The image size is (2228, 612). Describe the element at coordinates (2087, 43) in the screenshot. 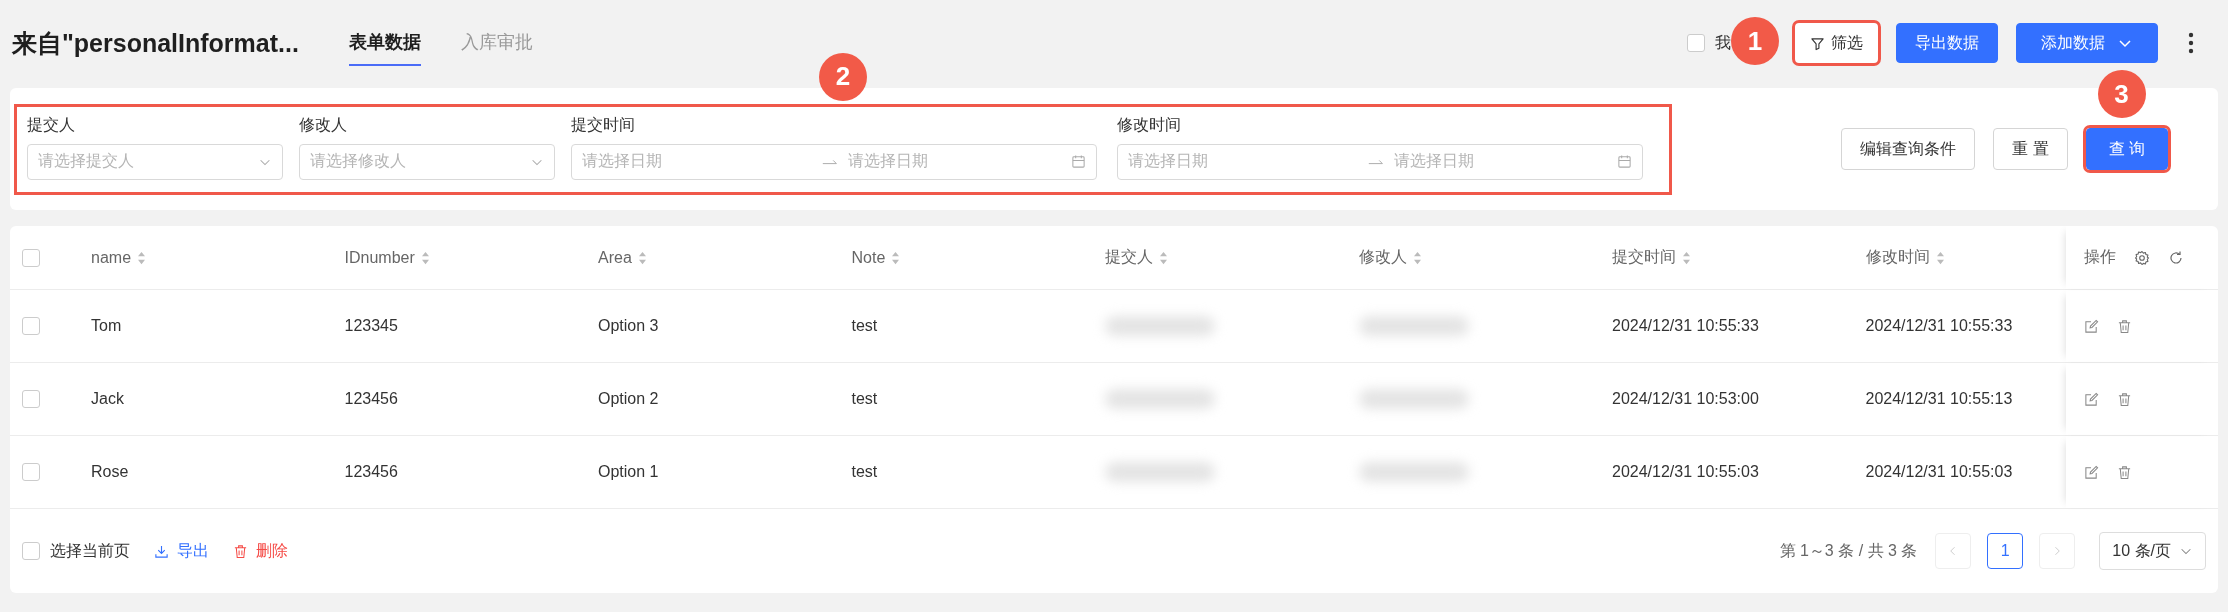

I see `dropdown-button: 添加数据` at that location.